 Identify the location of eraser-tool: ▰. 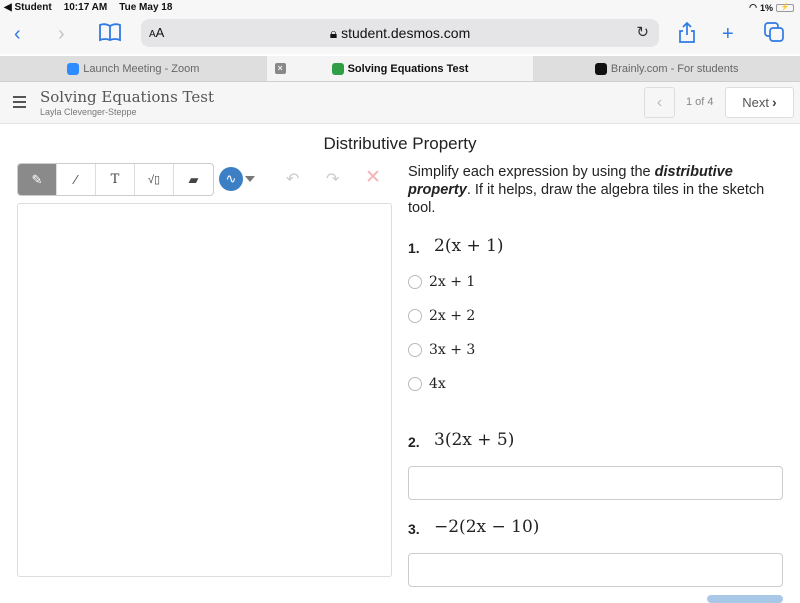
(193, 179).